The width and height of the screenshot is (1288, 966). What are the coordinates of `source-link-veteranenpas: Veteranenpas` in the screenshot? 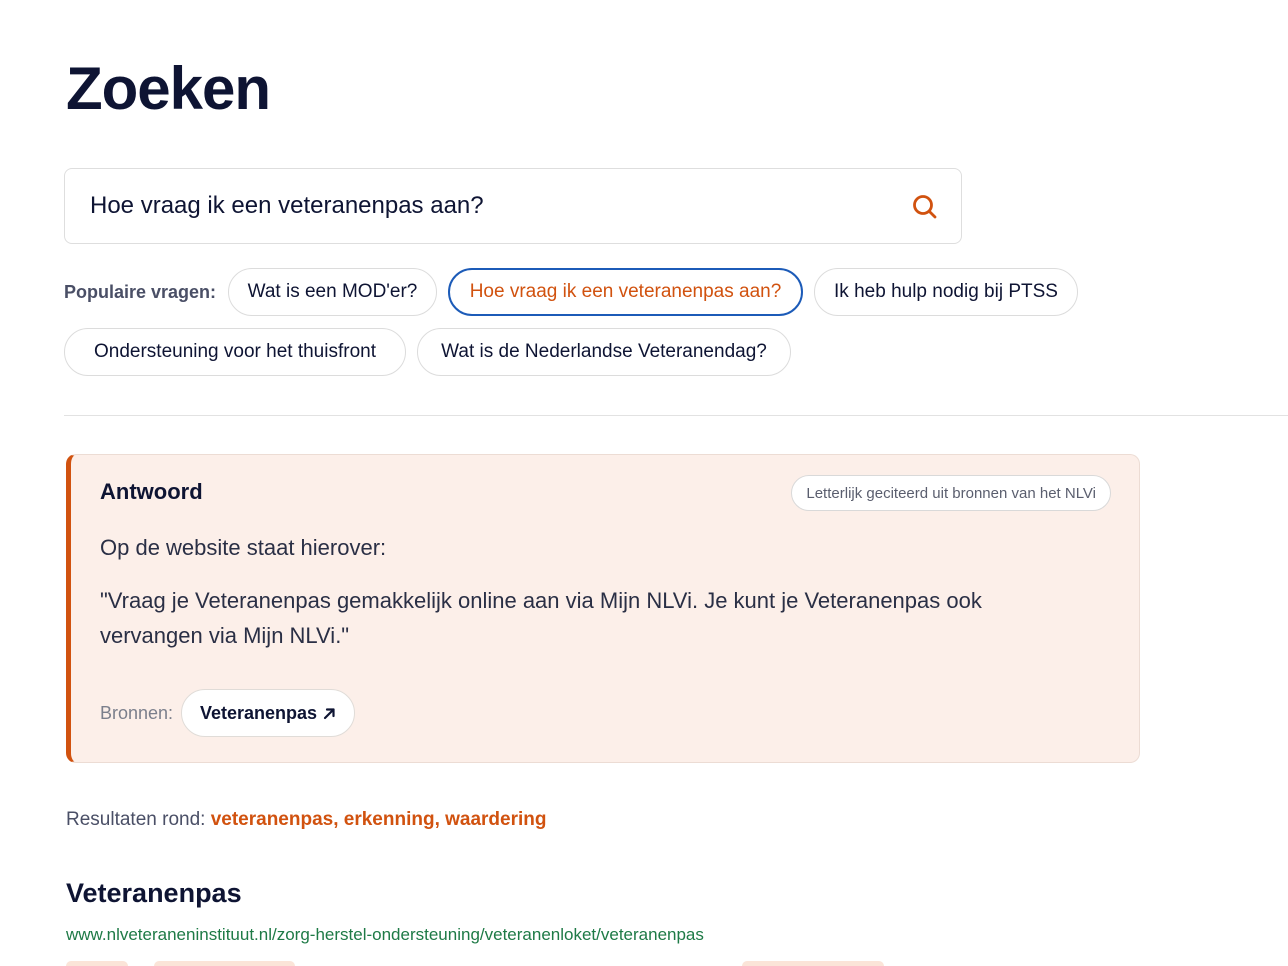 It's located at (268, 713).